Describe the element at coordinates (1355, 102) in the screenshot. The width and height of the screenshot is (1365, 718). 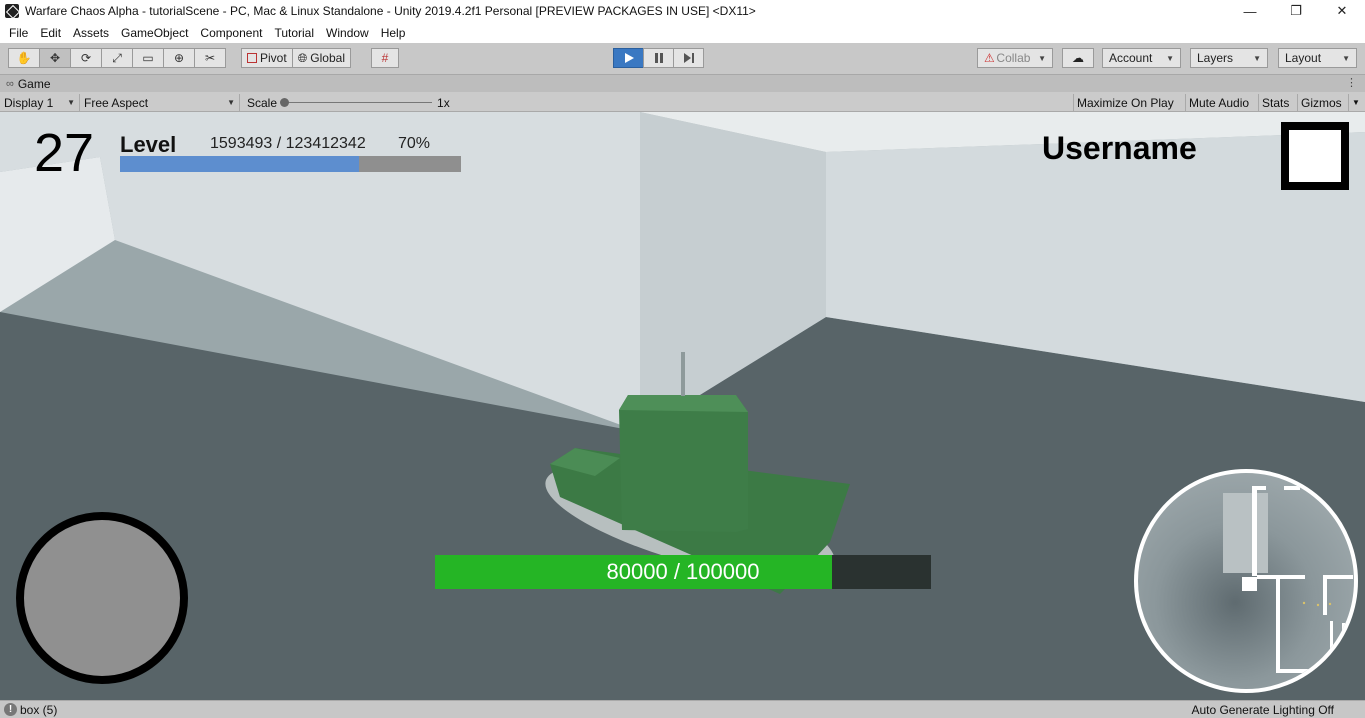
I see `gizmos-dropdown-arrow: ▼` at that location.